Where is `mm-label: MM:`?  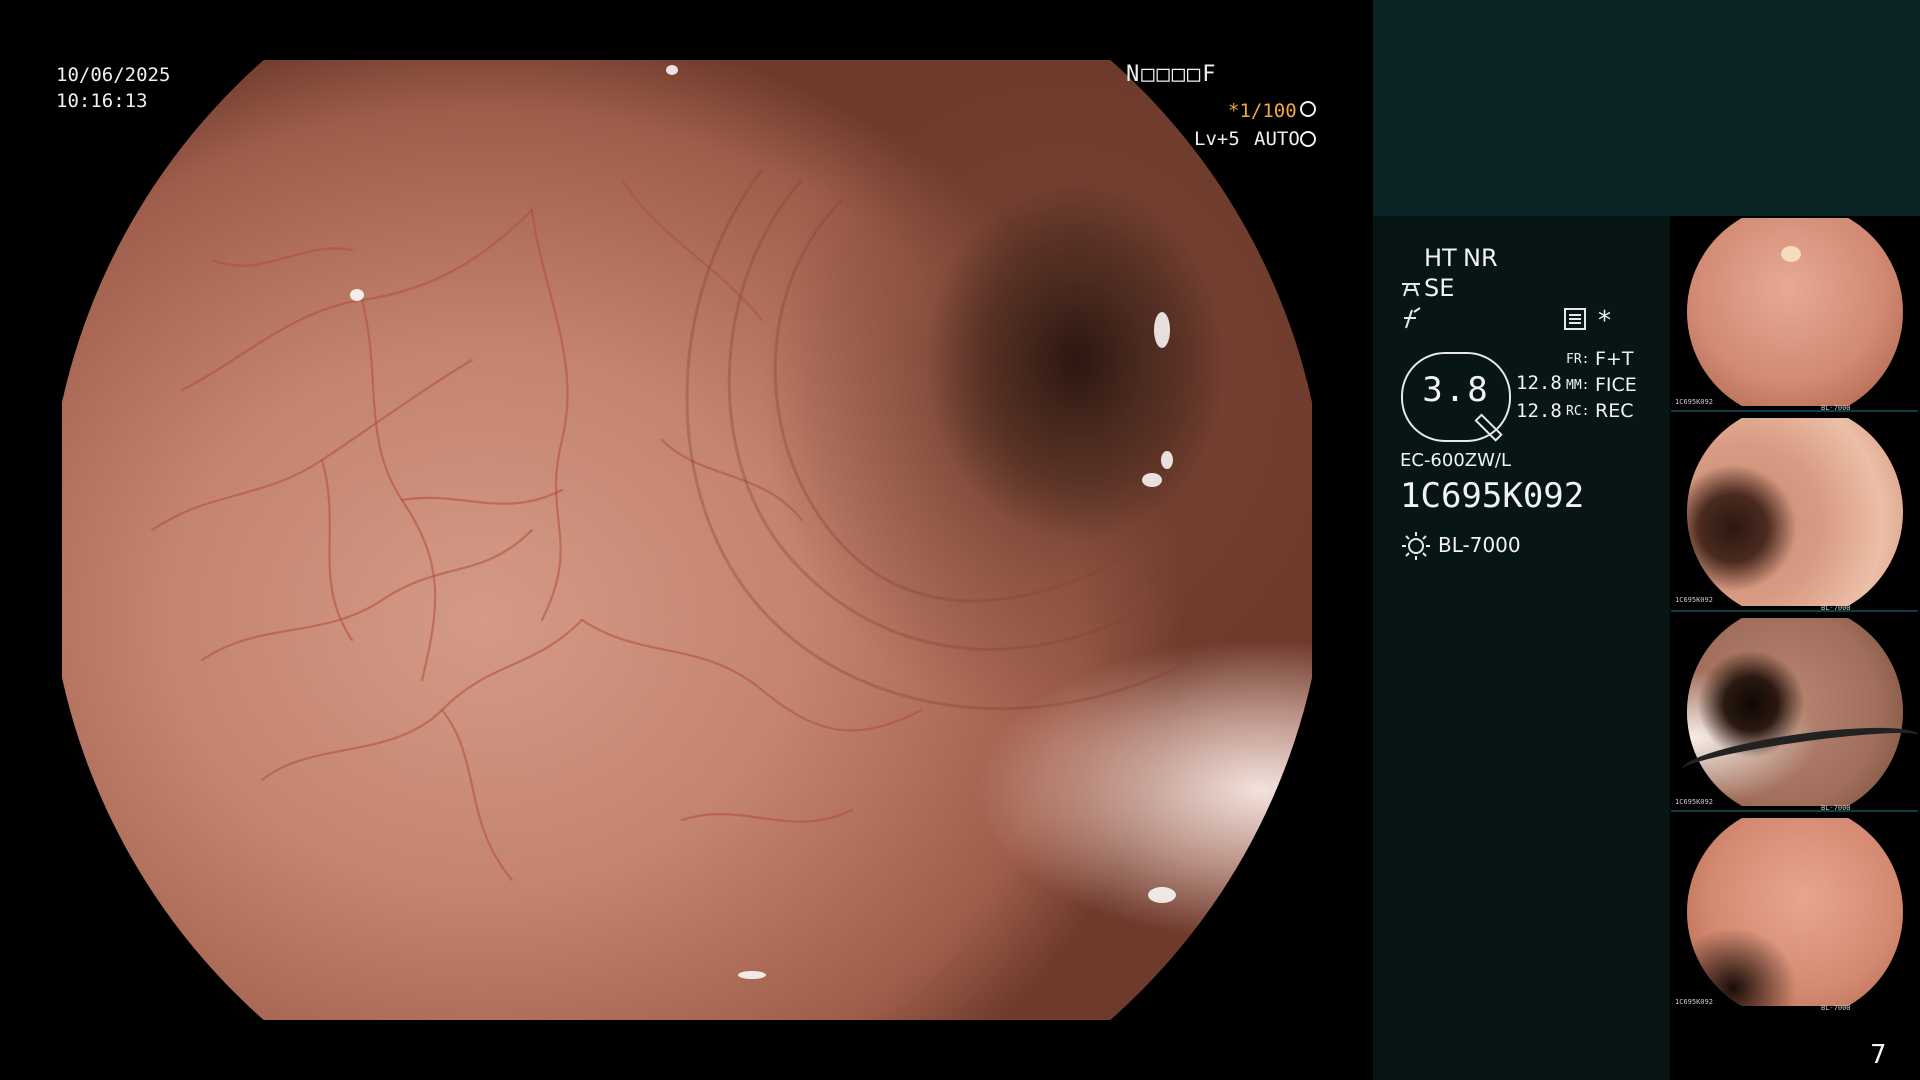
mm-label: MM: is located at coordinates (1578, 385).